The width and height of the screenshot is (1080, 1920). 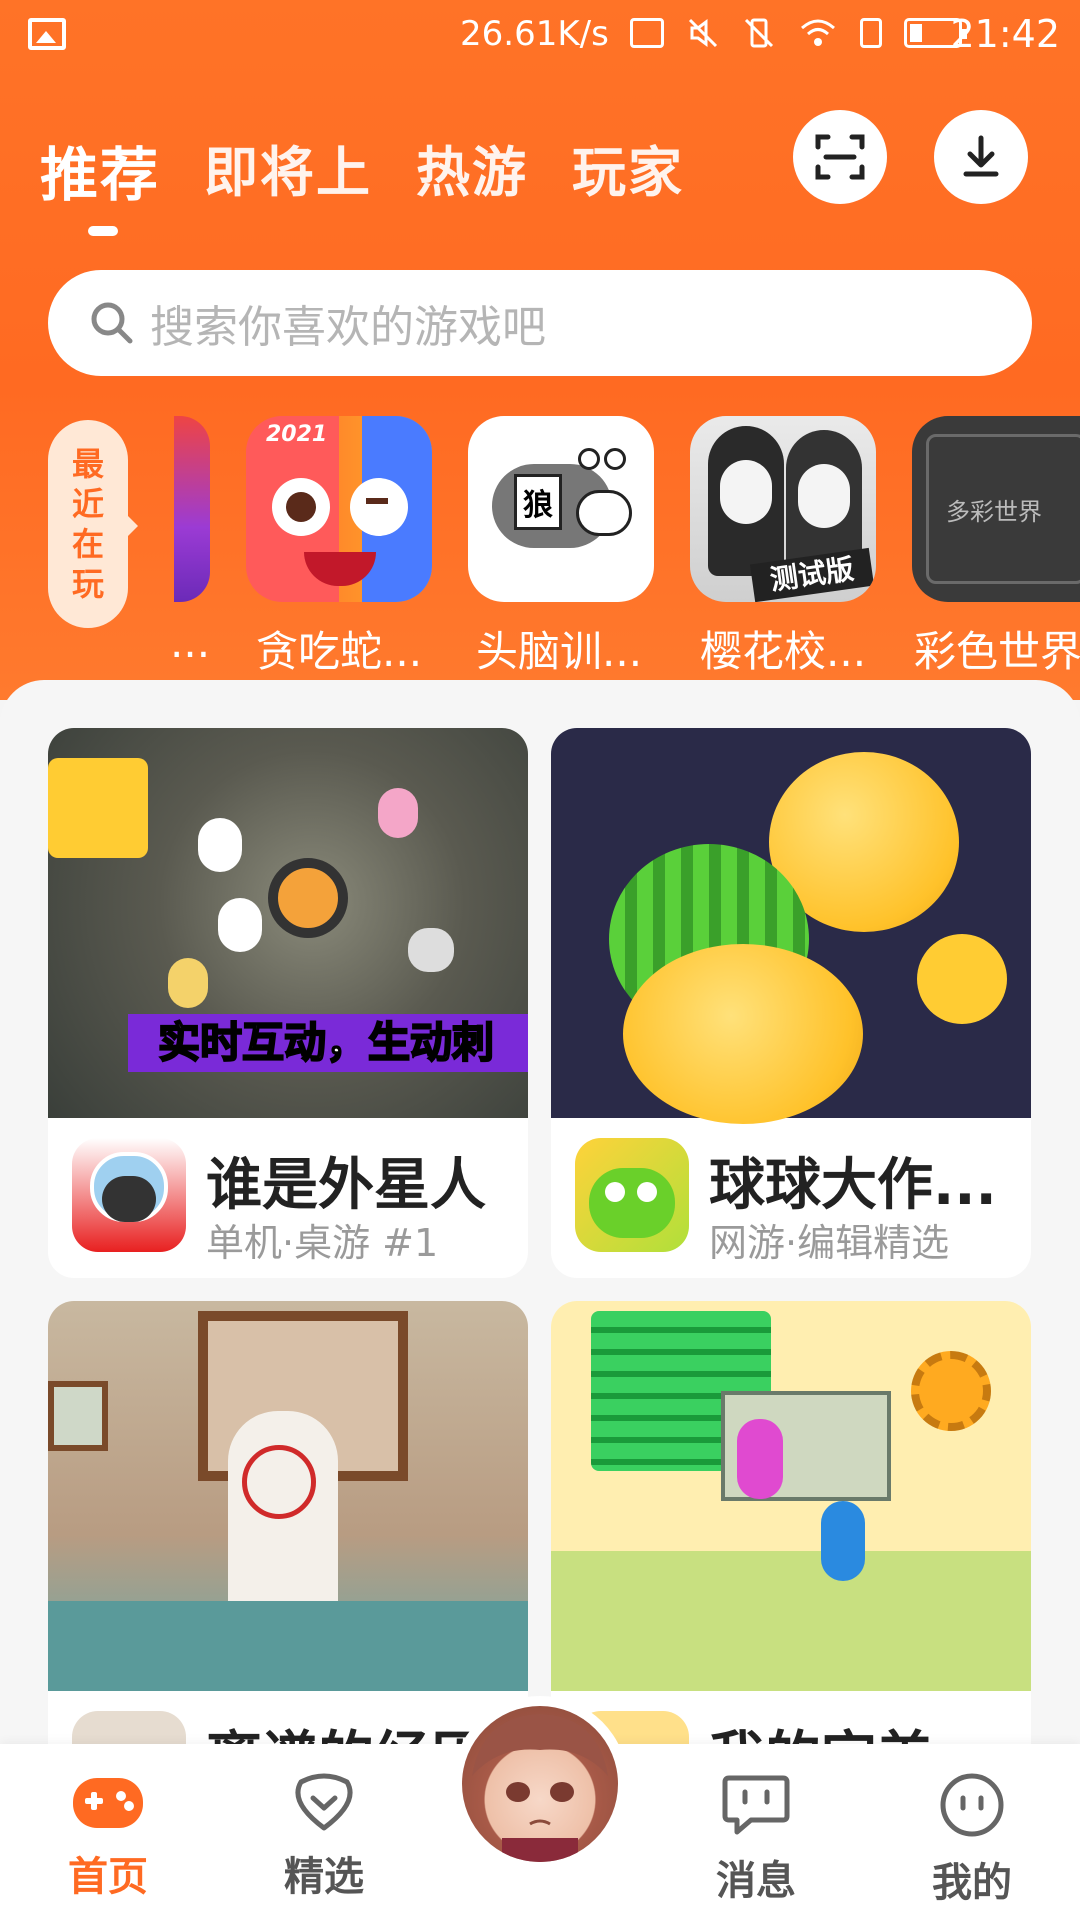 I want to click on scan-icon, so click(x=840, y=157).